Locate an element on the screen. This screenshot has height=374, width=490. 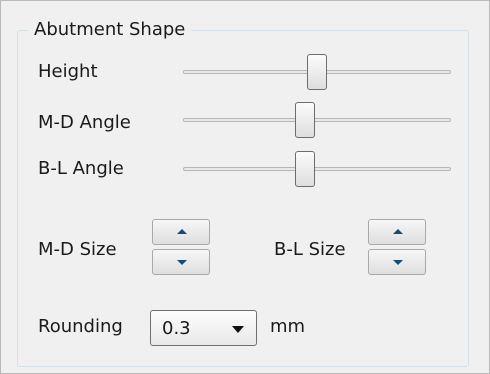
rounding-label: Rounding is located at coordinates (80, 326).